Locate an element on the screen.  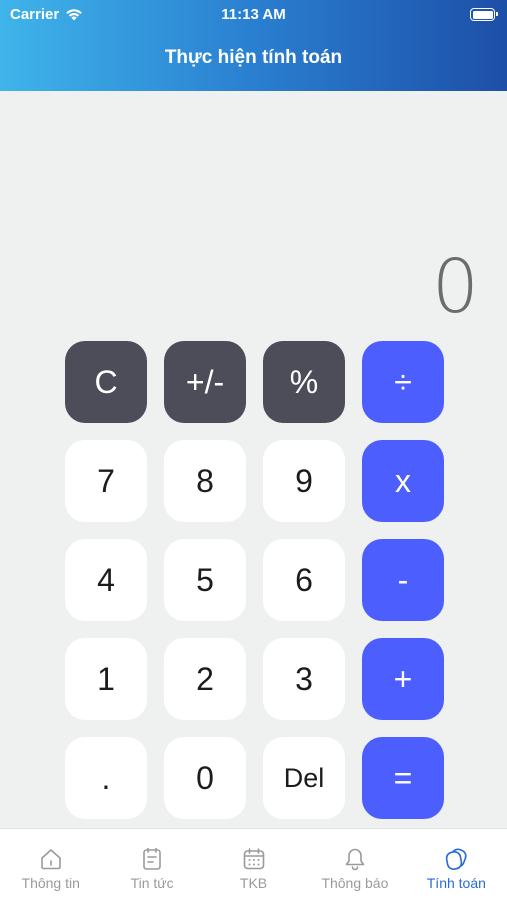
tab-home: Thông tin is located at coordinates (50, 864).